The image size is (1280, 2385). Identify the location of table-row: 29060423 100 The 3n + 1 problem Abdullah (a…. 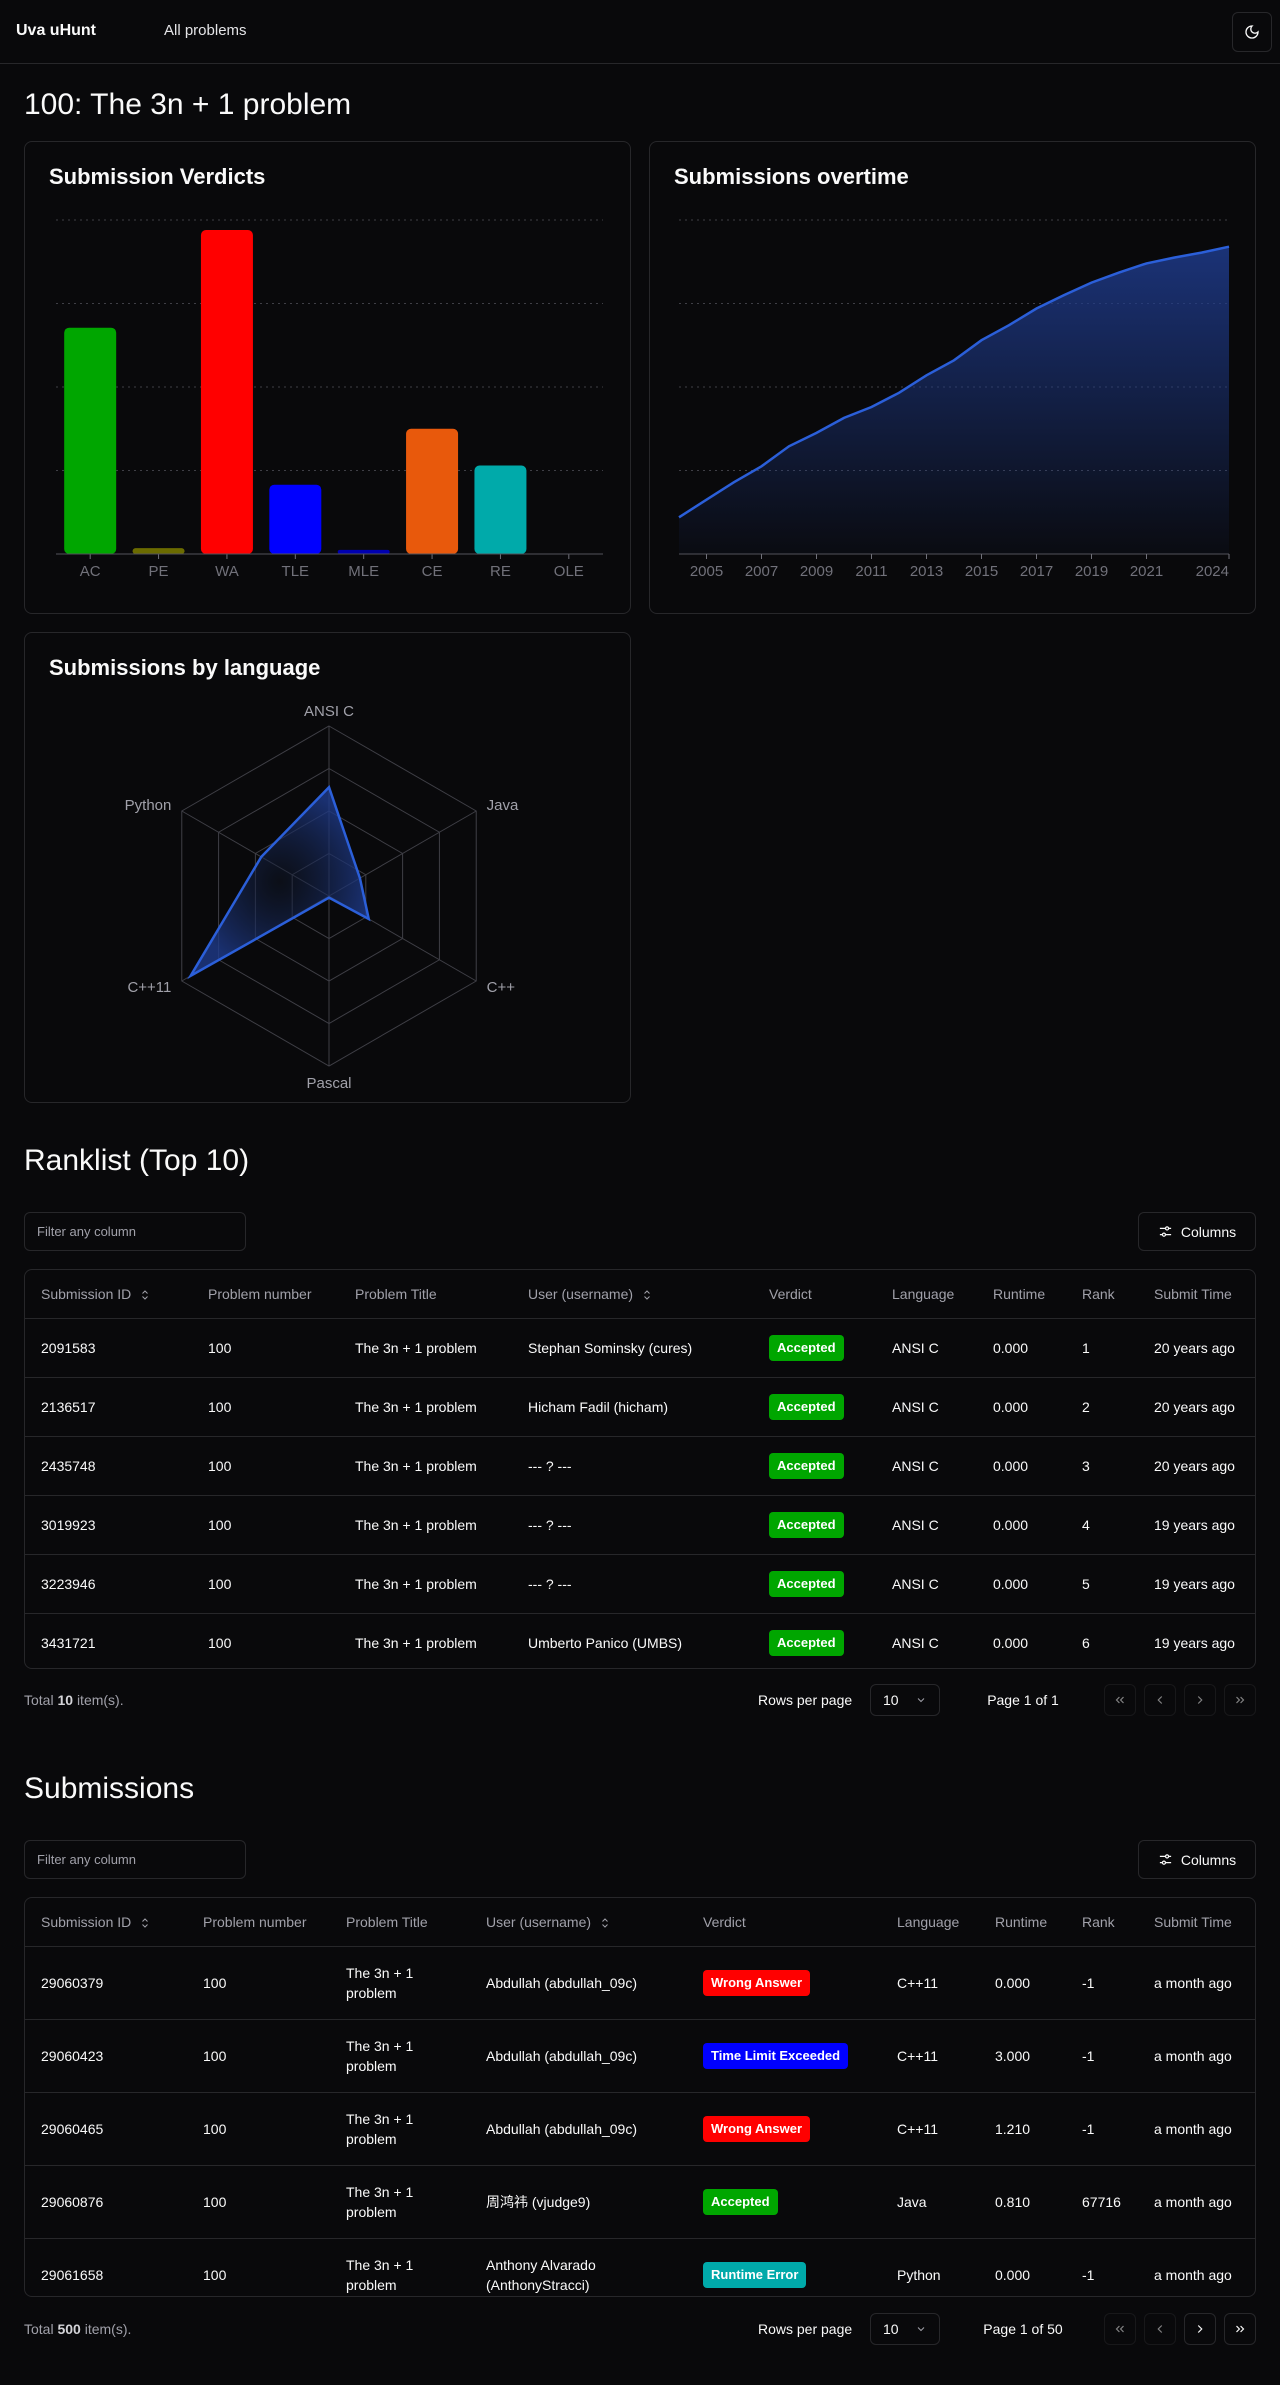
(640, 2056).